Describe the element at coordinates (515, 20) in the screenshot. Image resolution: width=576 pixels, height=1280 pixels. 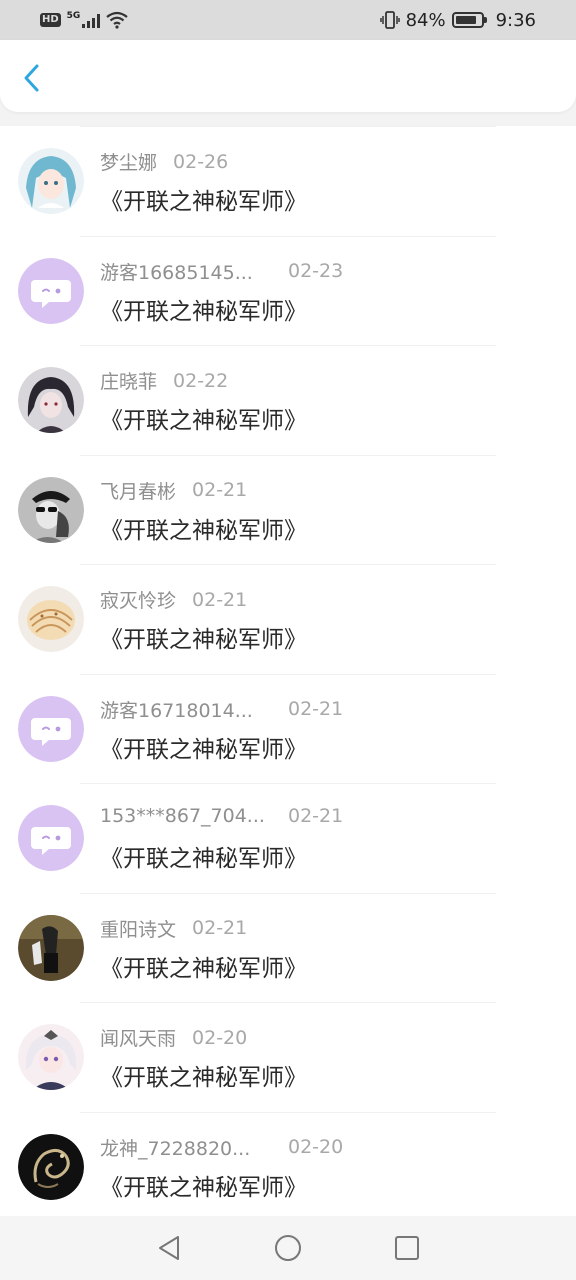
I see `clock: 9:36` at that location.